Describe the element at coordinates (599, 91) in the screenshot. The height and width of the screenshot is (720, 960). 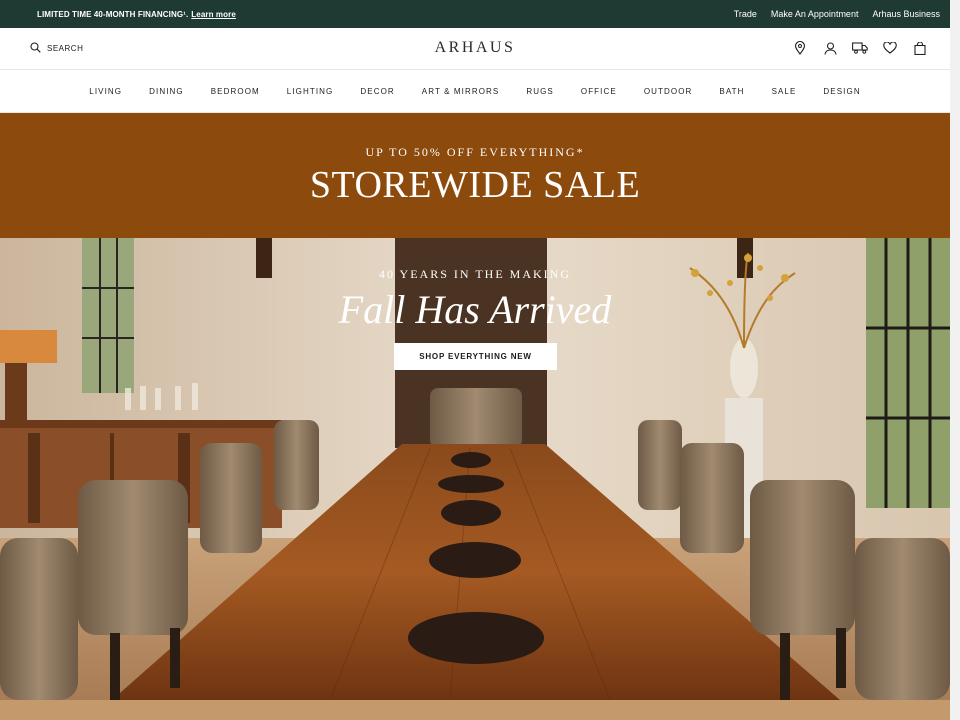
I see `nav-office: OFFICE` at that location.